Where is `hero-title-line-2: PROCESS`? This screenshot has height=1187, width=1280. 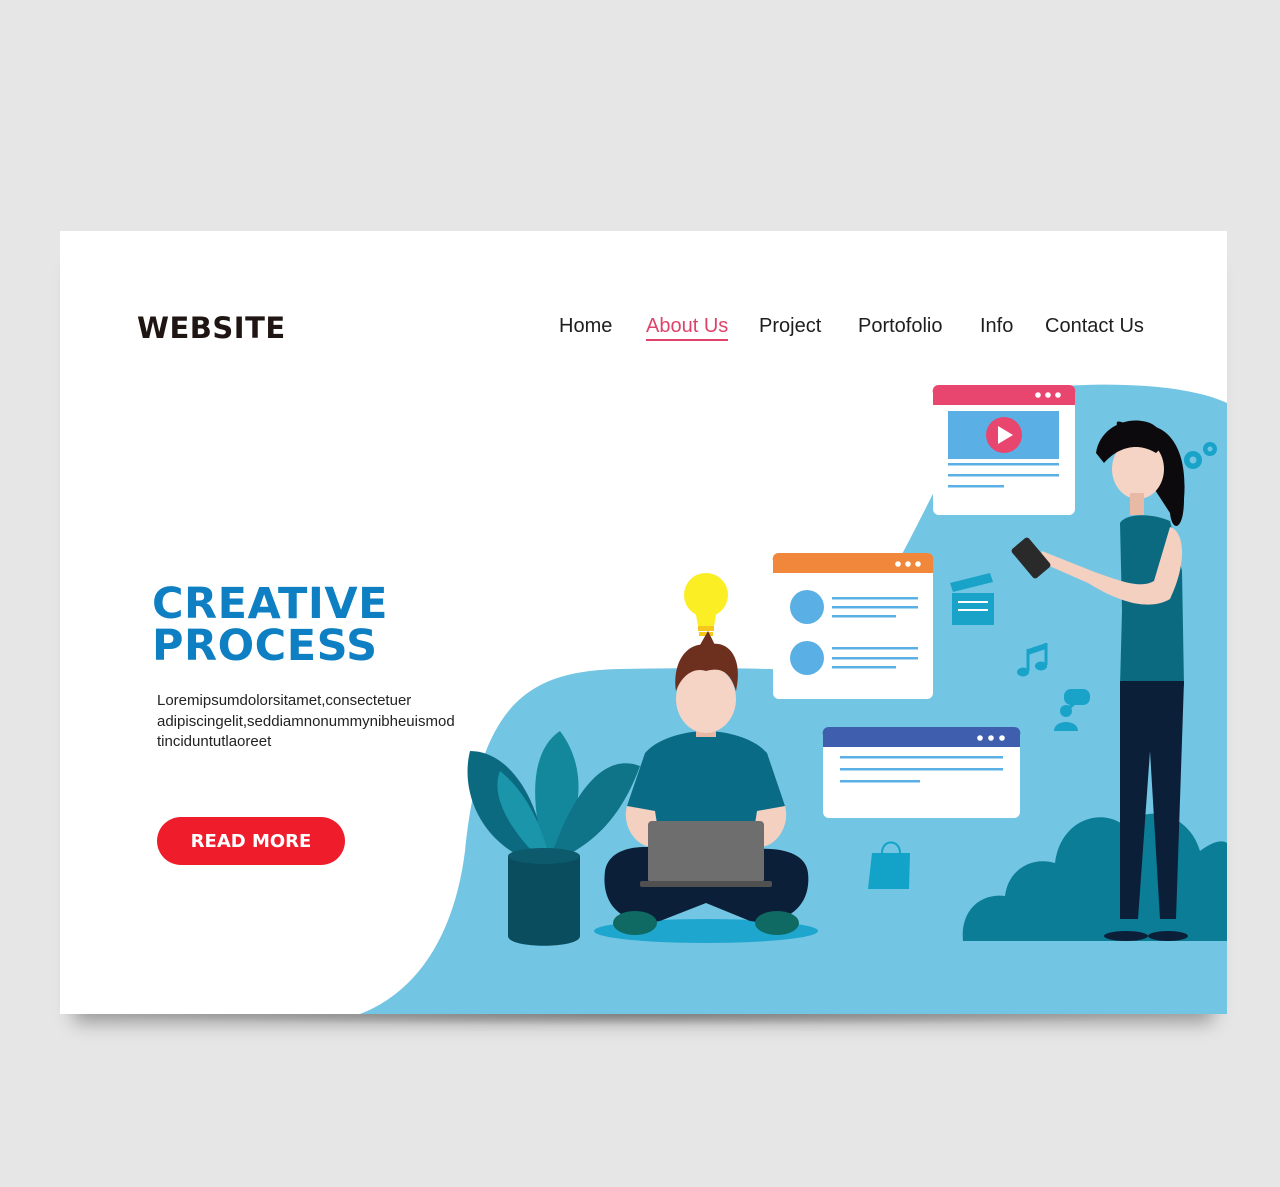
hero-title-line-2: PROCESS is located at coordinates (265, 646).